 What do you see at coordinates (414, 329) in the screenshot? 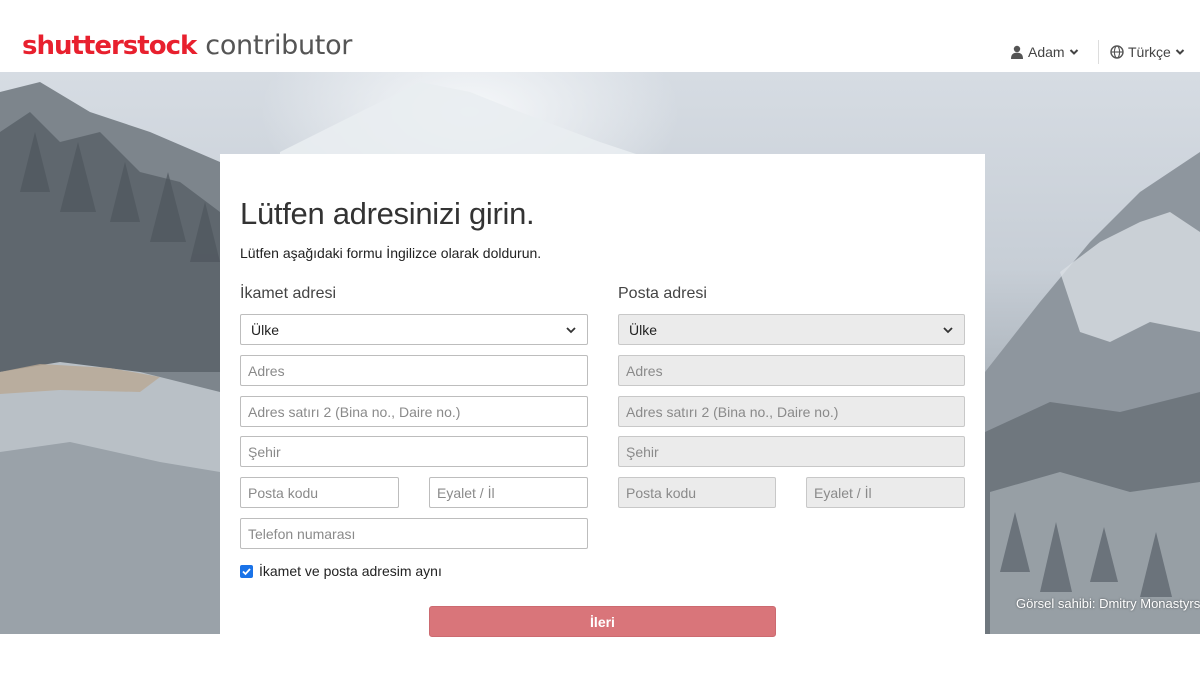
I see `residence-country-select: Ülke` at bounding box center [414, 329].